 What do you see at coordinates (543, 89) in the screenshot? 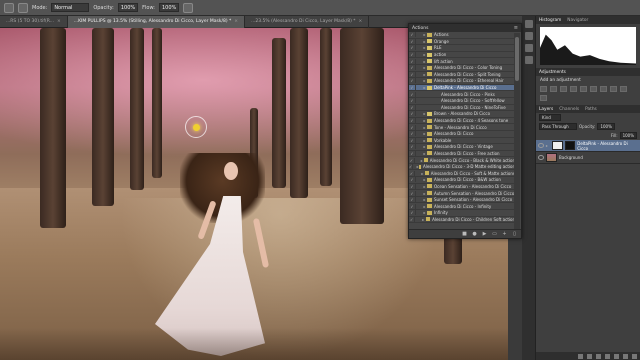
I see `brightness-icon` at bounding box center [543, 89].